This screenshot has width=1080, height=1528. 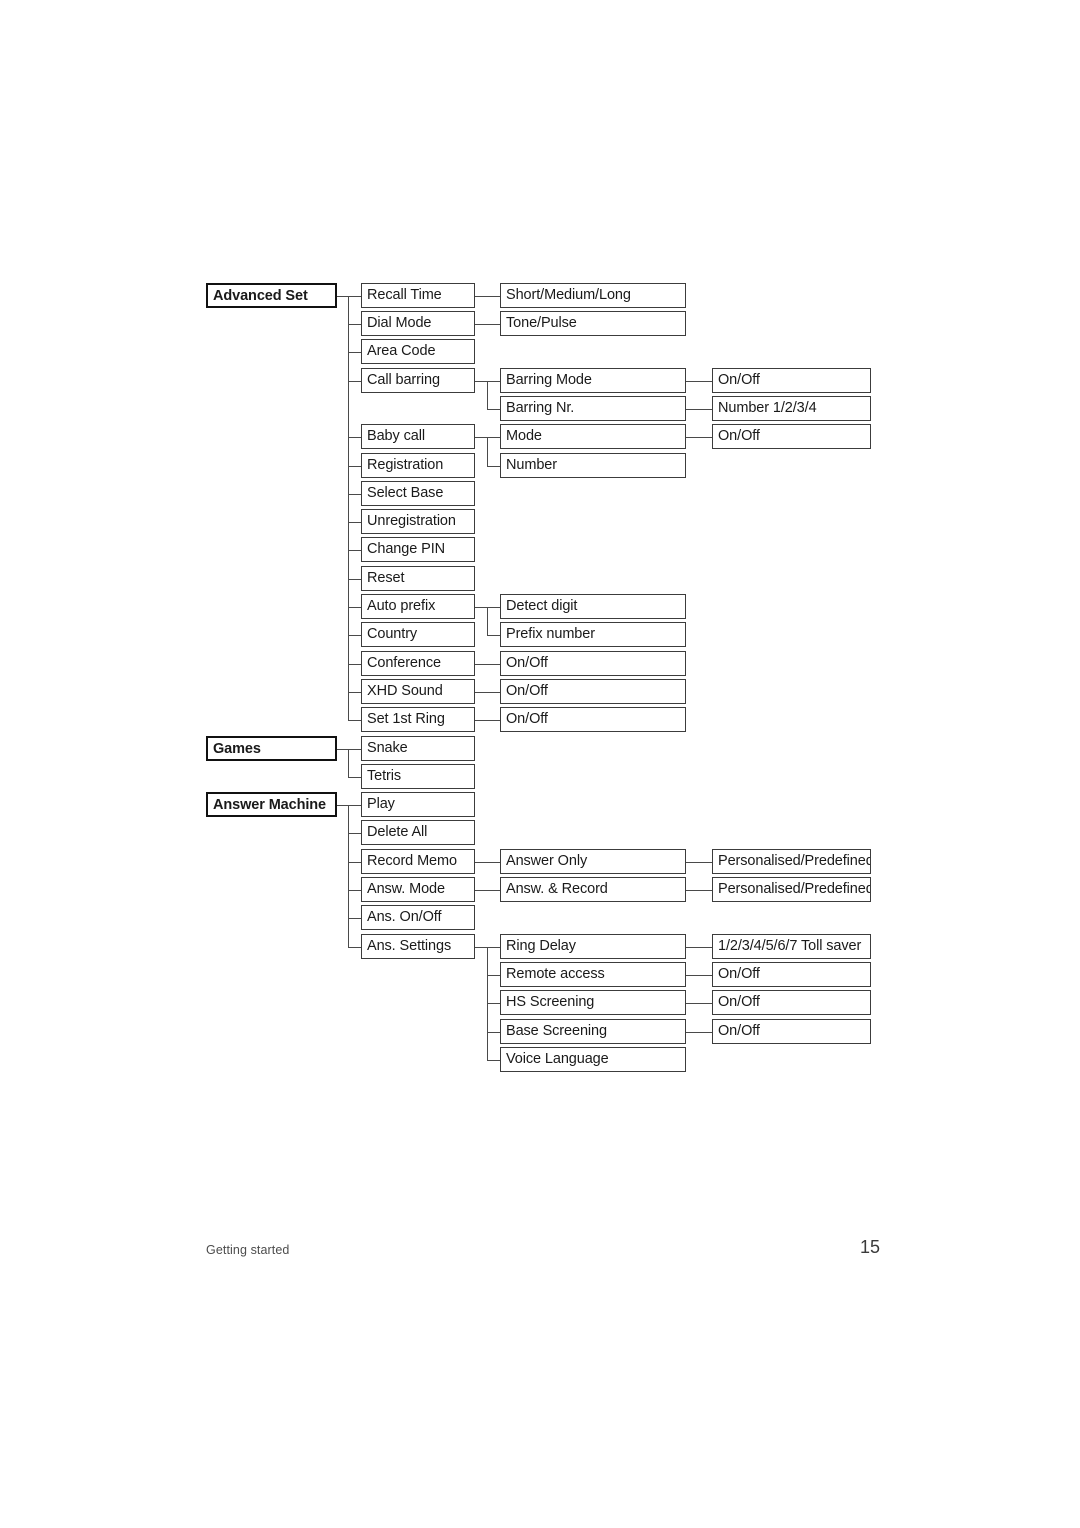 What do you see at coordinates (418, 493) in the screenshot?
I see `menu-node-select-base: Select Base` at bounding box center [418, 493].